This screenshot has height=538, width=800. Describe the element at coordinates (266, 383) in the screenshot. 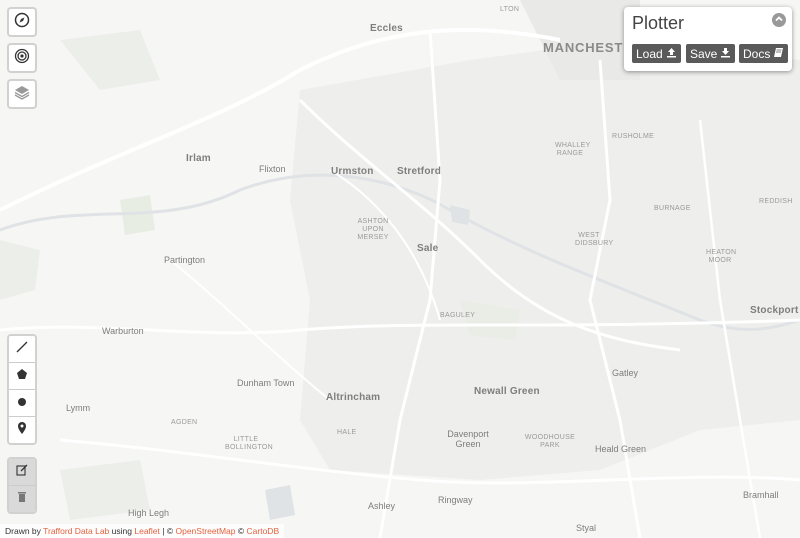

I see `place-label-dunham-town: Dunham Town` at that location.